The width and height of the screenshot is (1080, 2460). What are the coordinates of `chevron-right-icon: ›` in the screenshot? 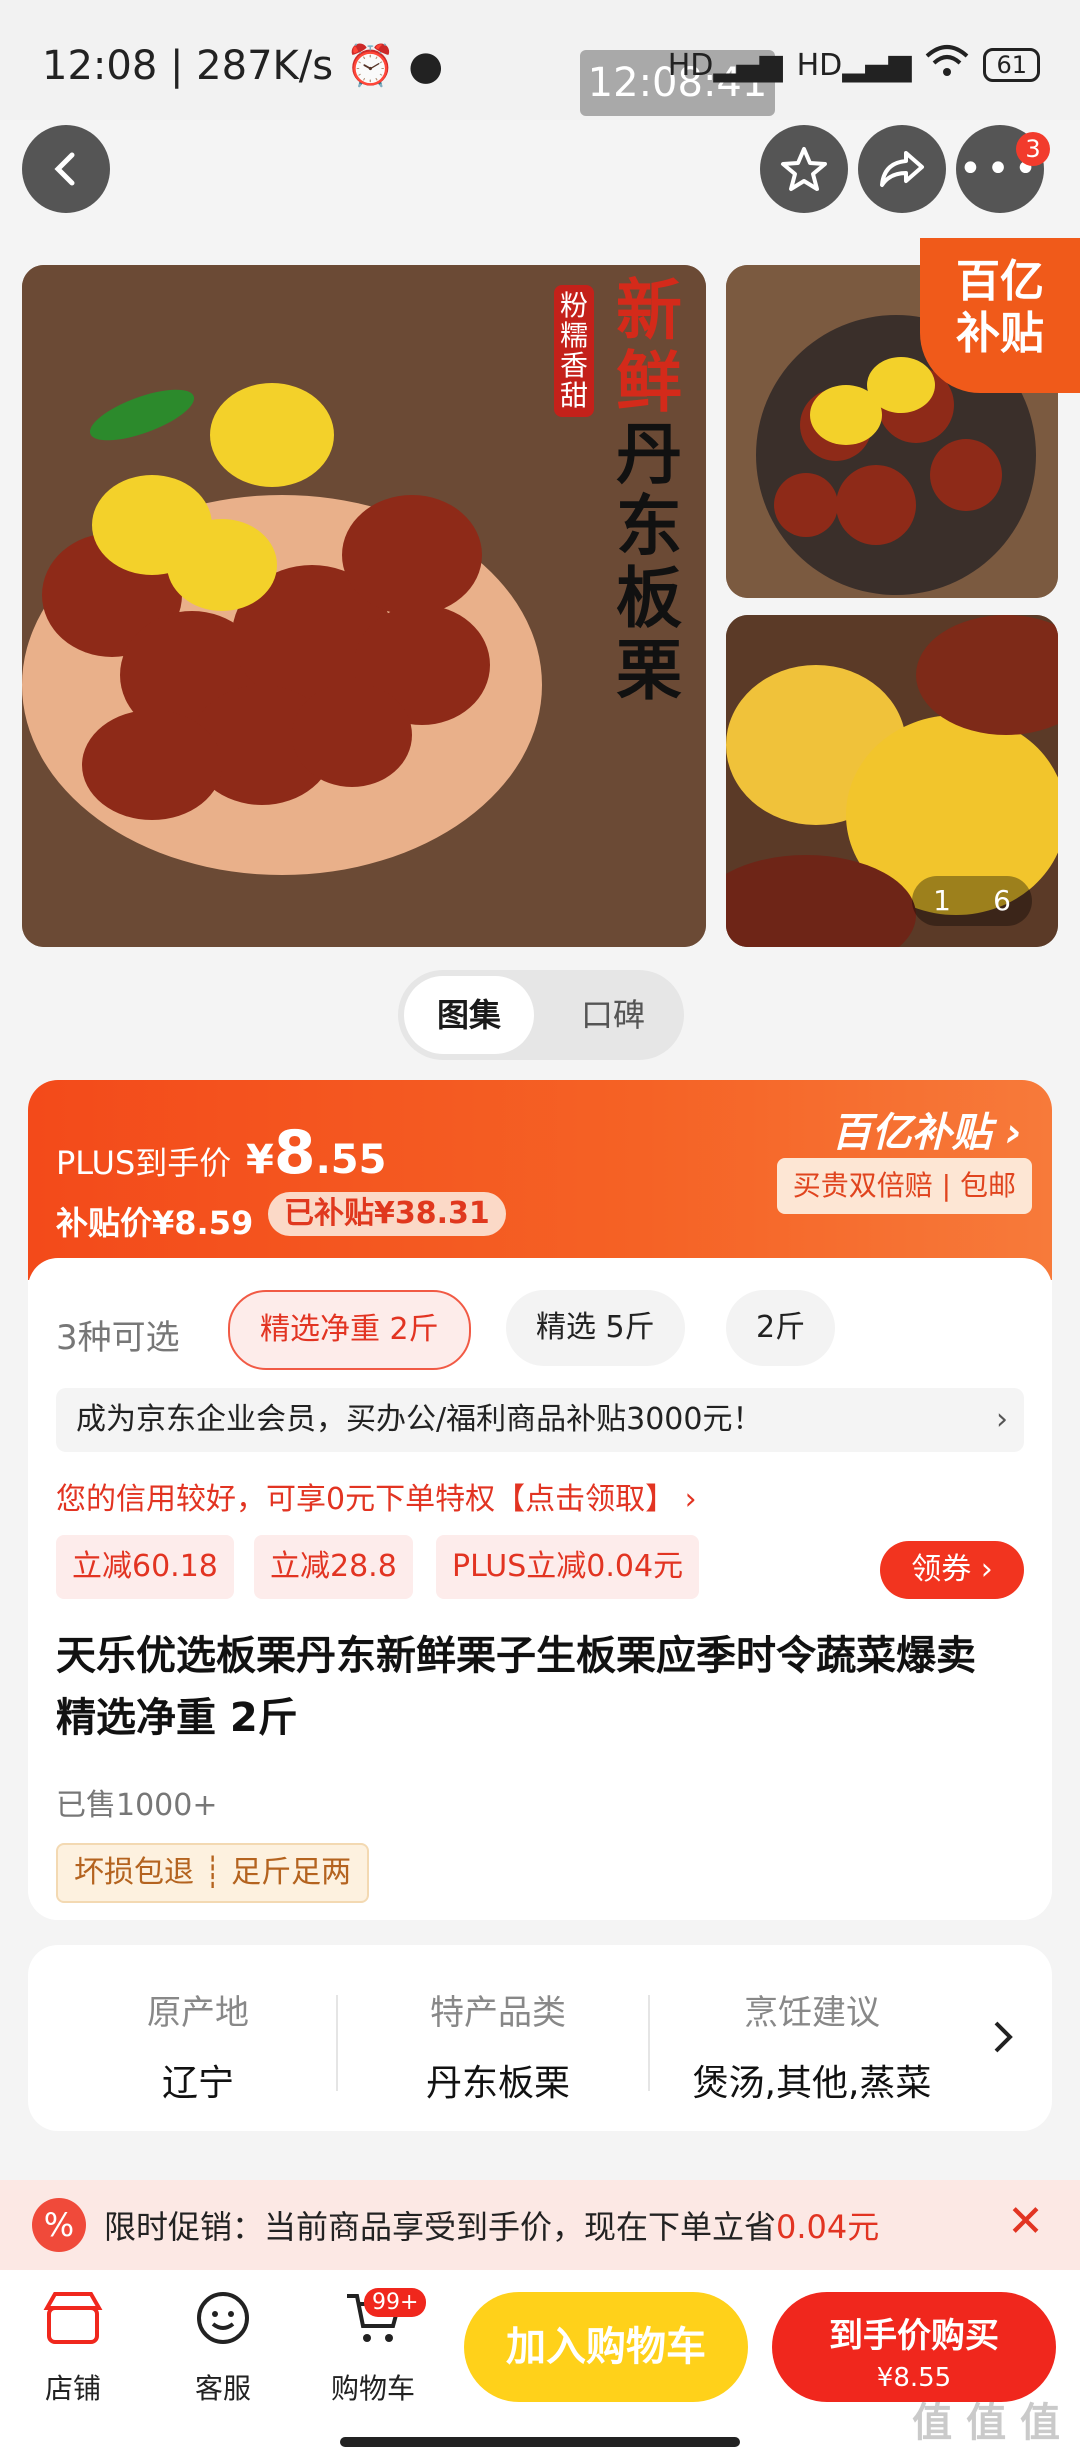 It's located at (1002, 1419).